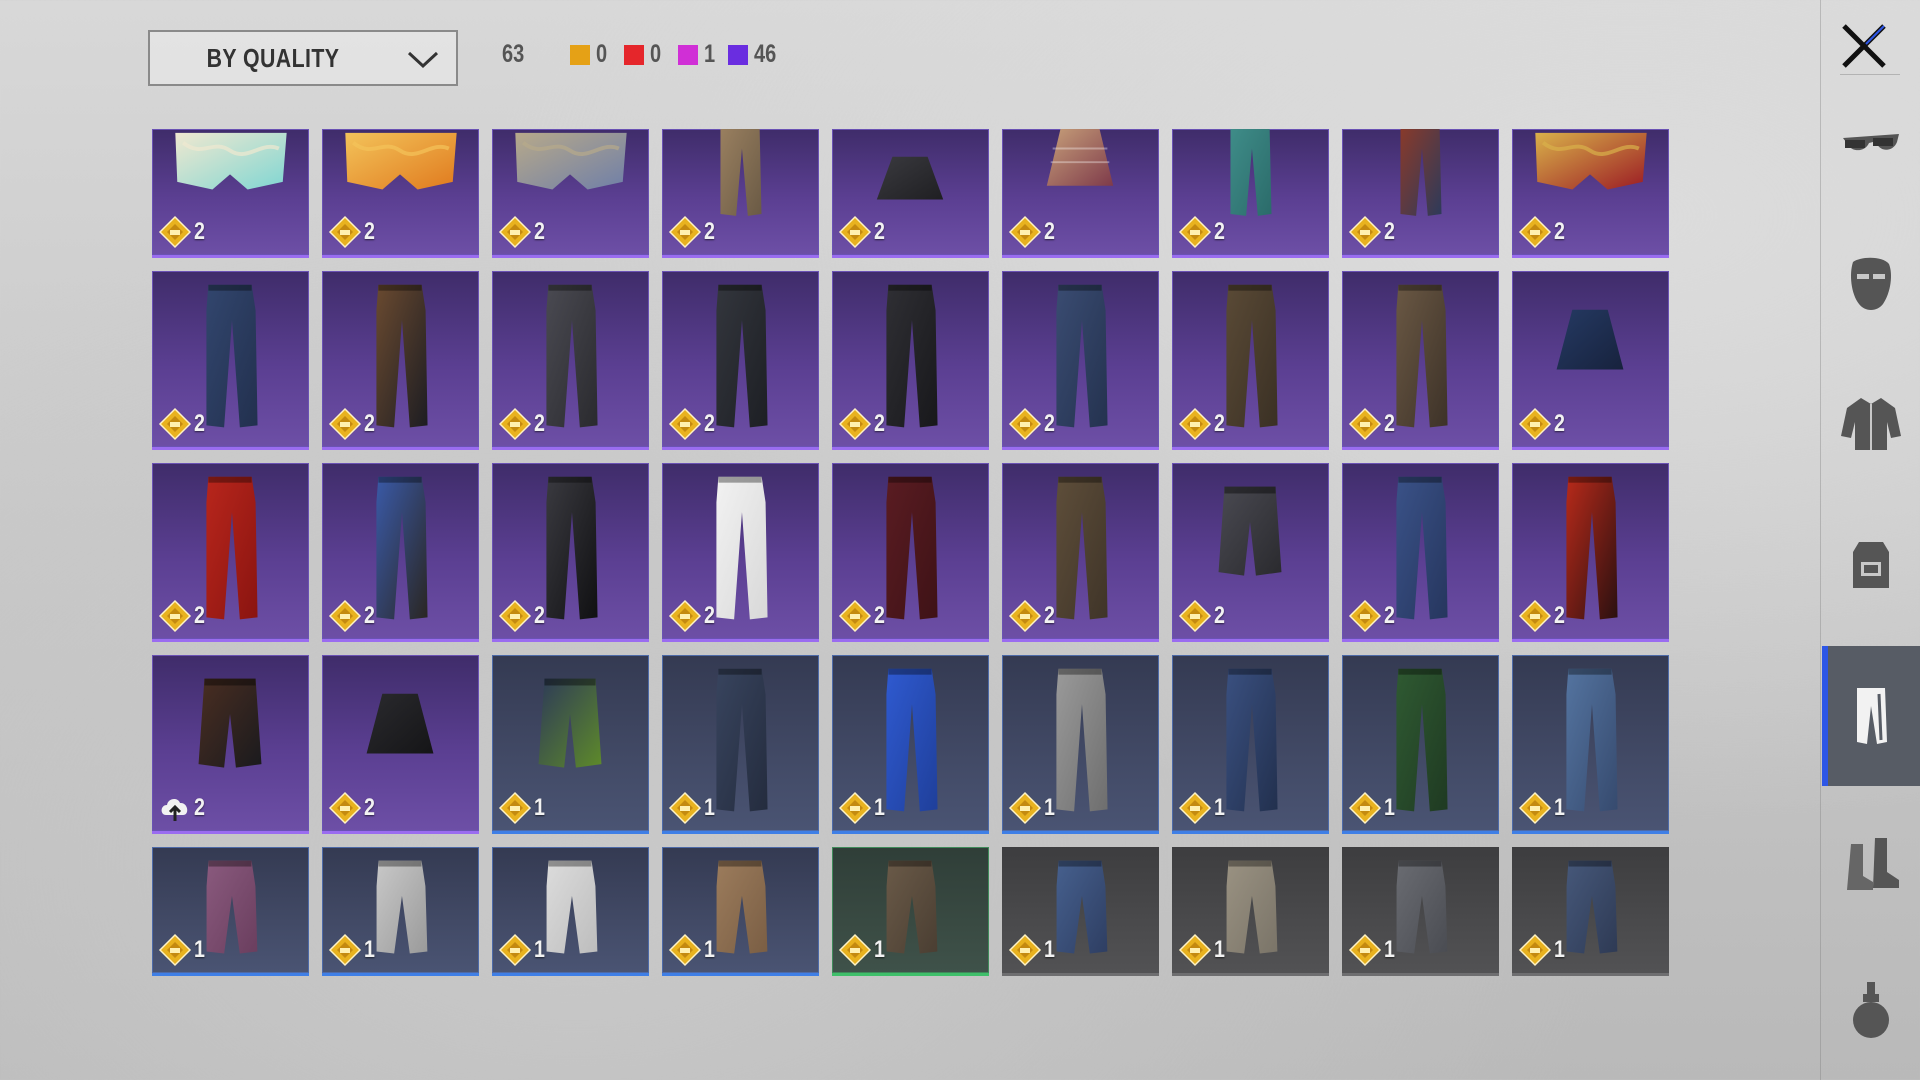  I want to click on tier-legendary: 0, so click(590, 54).